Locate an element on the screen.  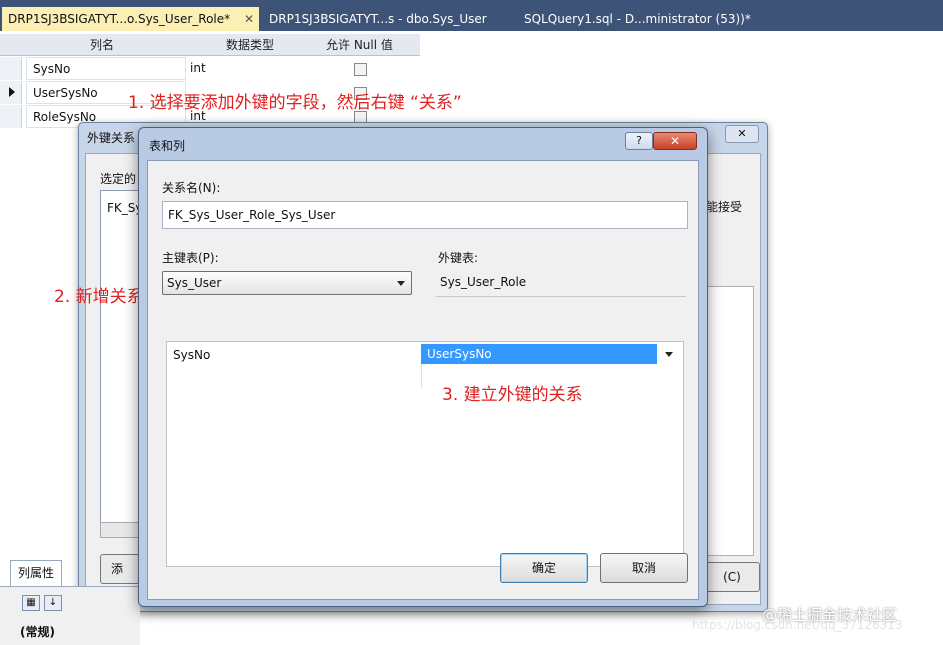
step3-annotation: 3. 建立外键的关系 is located at coordinates (512, 395).